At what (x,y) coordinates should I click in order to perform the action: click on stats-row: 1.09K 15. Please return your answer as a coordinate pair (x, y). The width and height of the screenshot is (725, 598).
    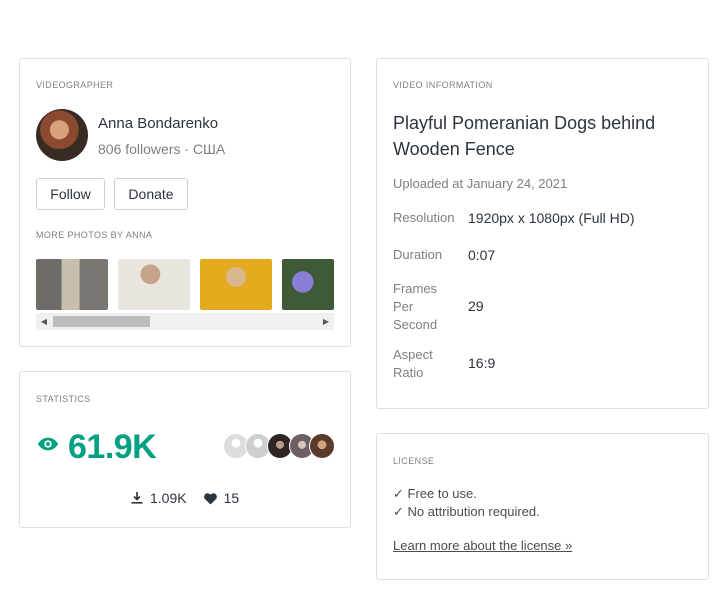
    Looking at the image, I should click on (184, 498).